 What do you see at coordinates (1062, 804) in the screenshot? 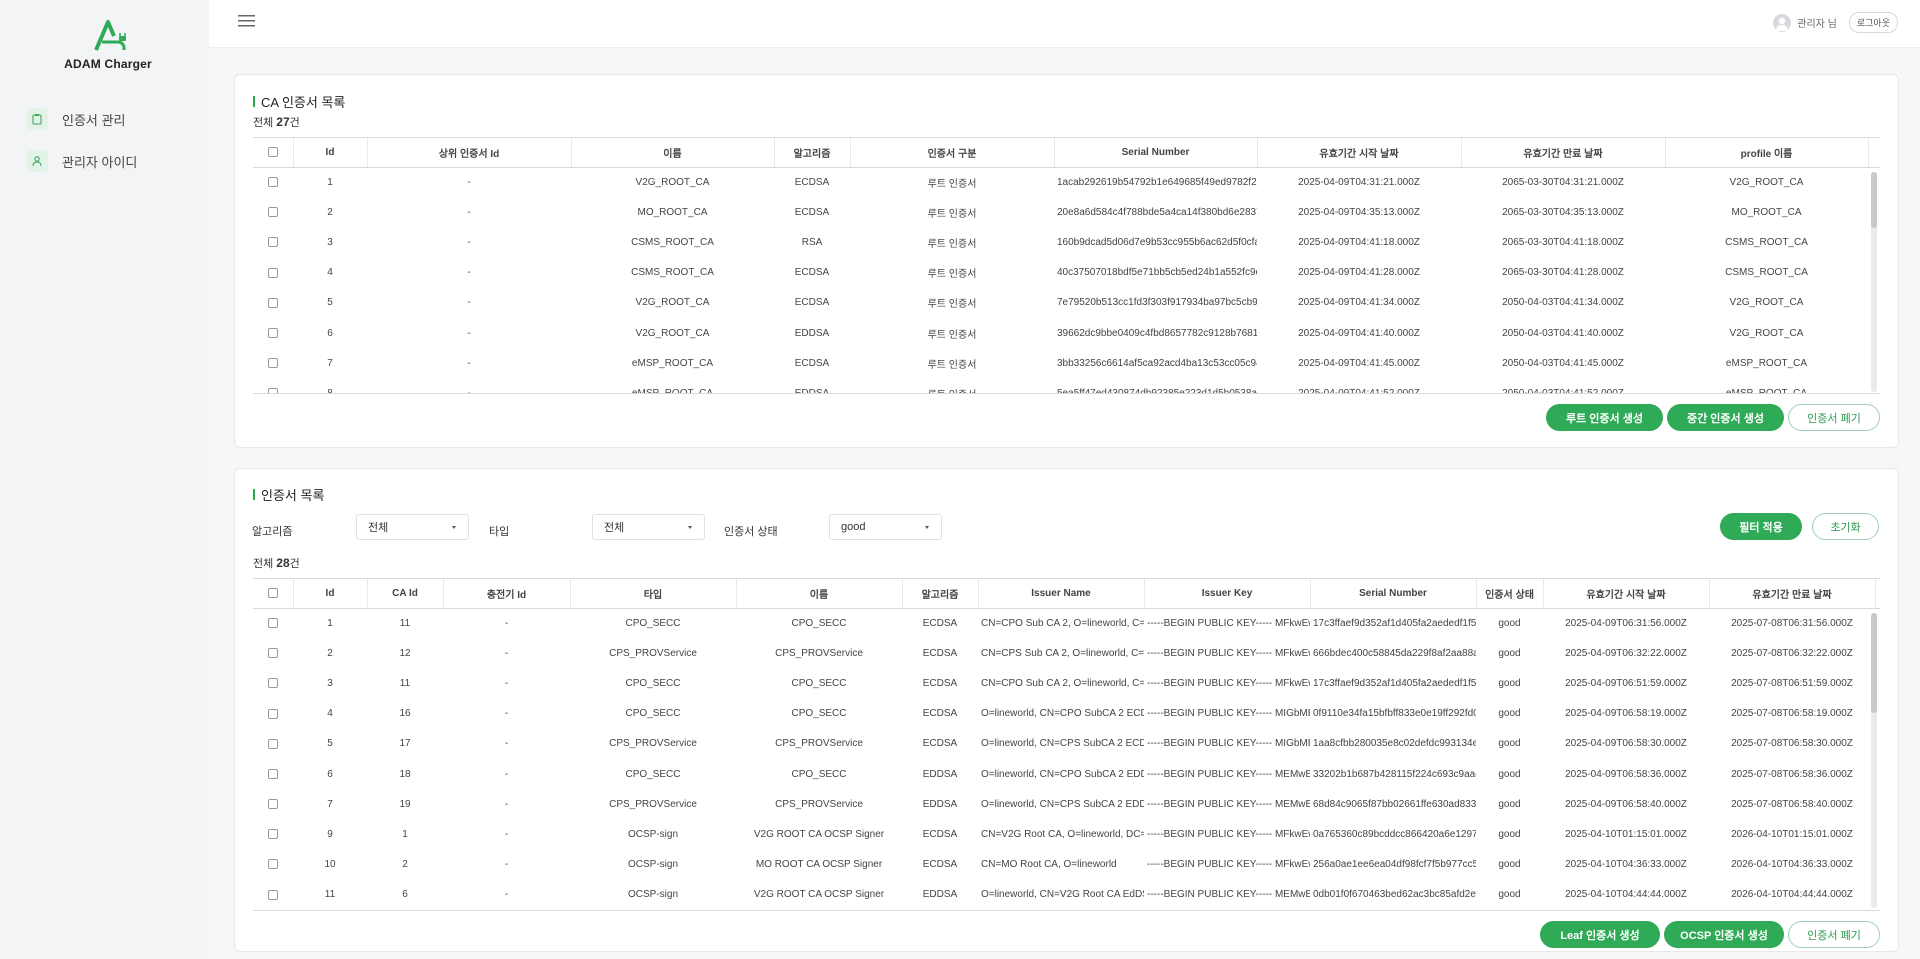
I see `table-cell: O=lineworld, CN=CPS SubCA 2 EDDSA` at bounding box center [1062, 804].